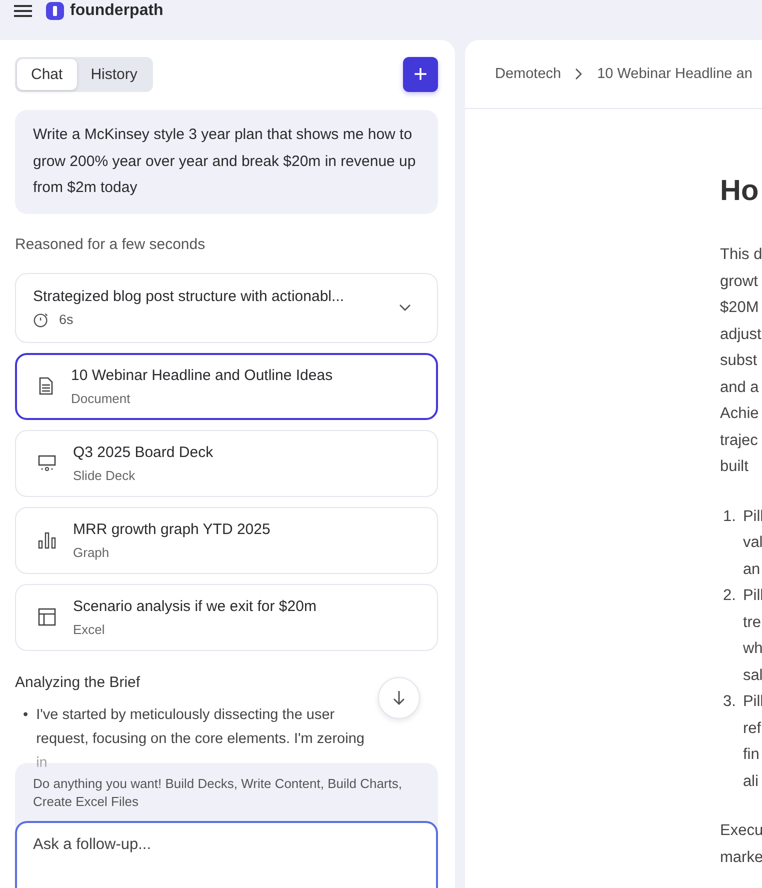 The height and width of the screenshot is (888, 762). Describe the element at coordinates (729, 596) in the screenshot. I see `list-number: 2.` at that location.